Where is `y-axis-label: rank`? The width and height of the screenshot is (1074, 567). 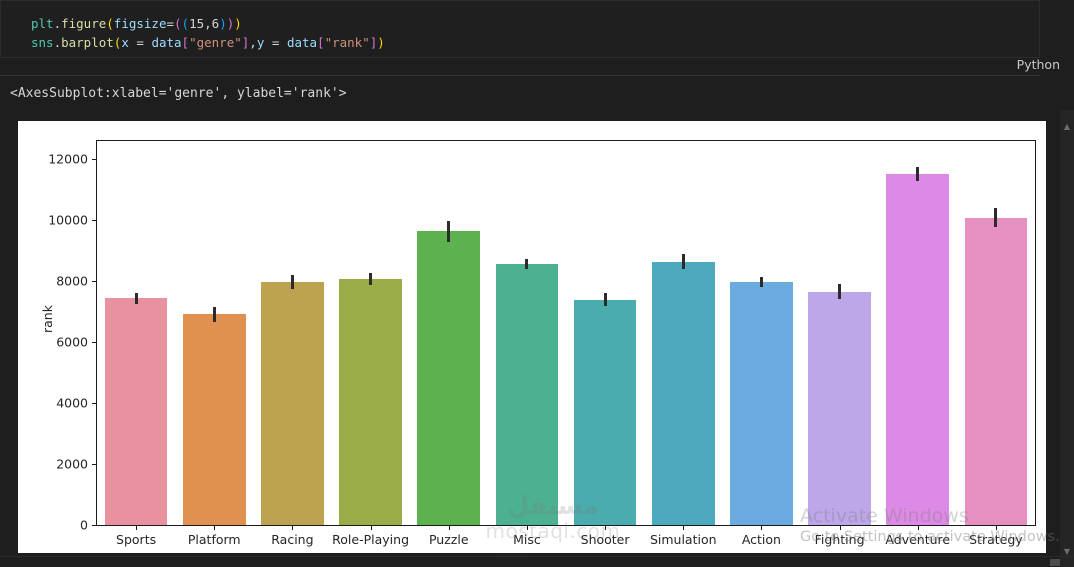 y-axis-label: rank is located at coordinates (47, 319).